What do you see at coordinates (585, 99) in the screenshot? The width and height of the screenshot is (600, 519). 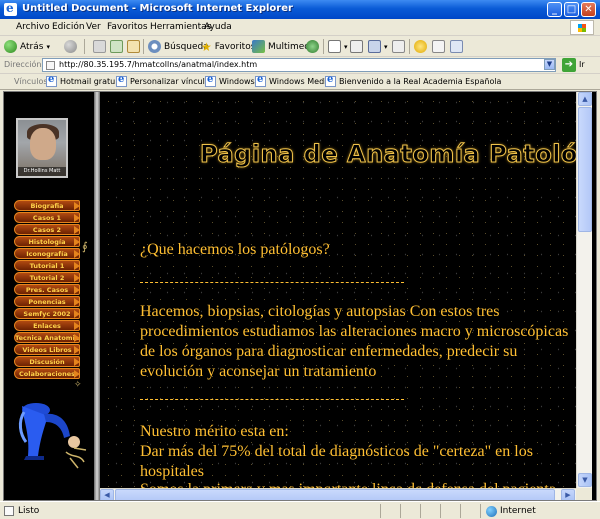 I see `scroll-up-icon: ▲` at bounding box center [585, 99].